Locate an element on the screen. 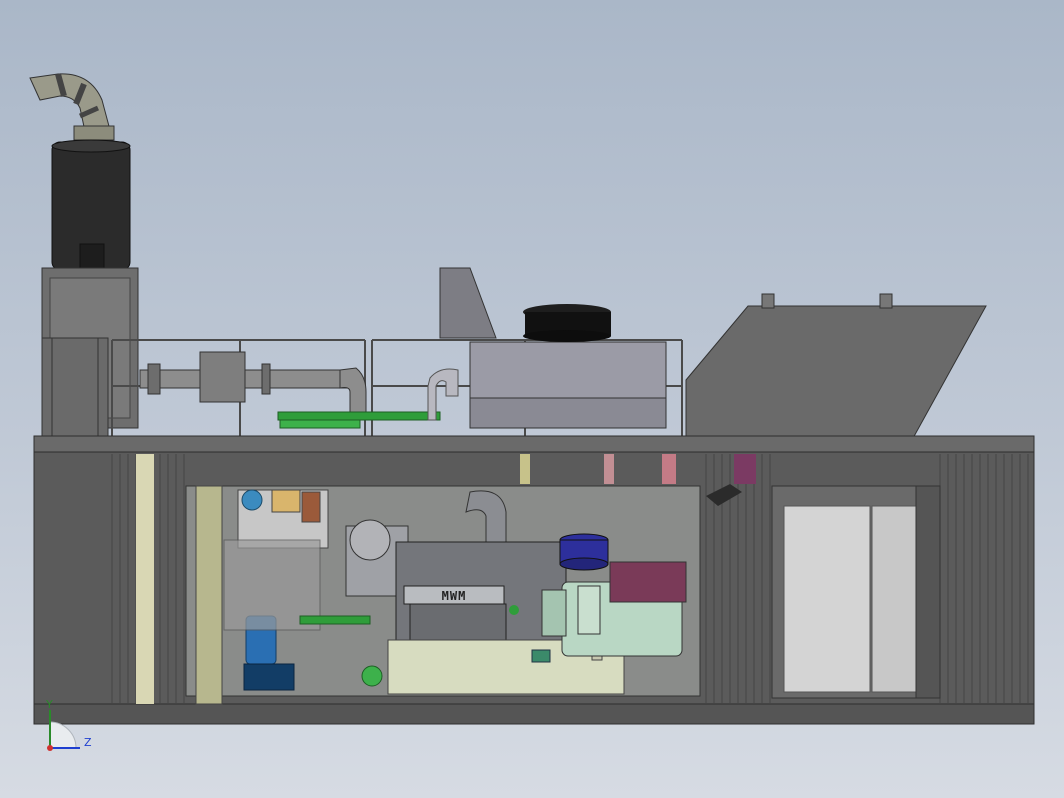 This screenshot has height=798, width=1064. interior-cutaway: MWM is located at coordinates (443, 595).